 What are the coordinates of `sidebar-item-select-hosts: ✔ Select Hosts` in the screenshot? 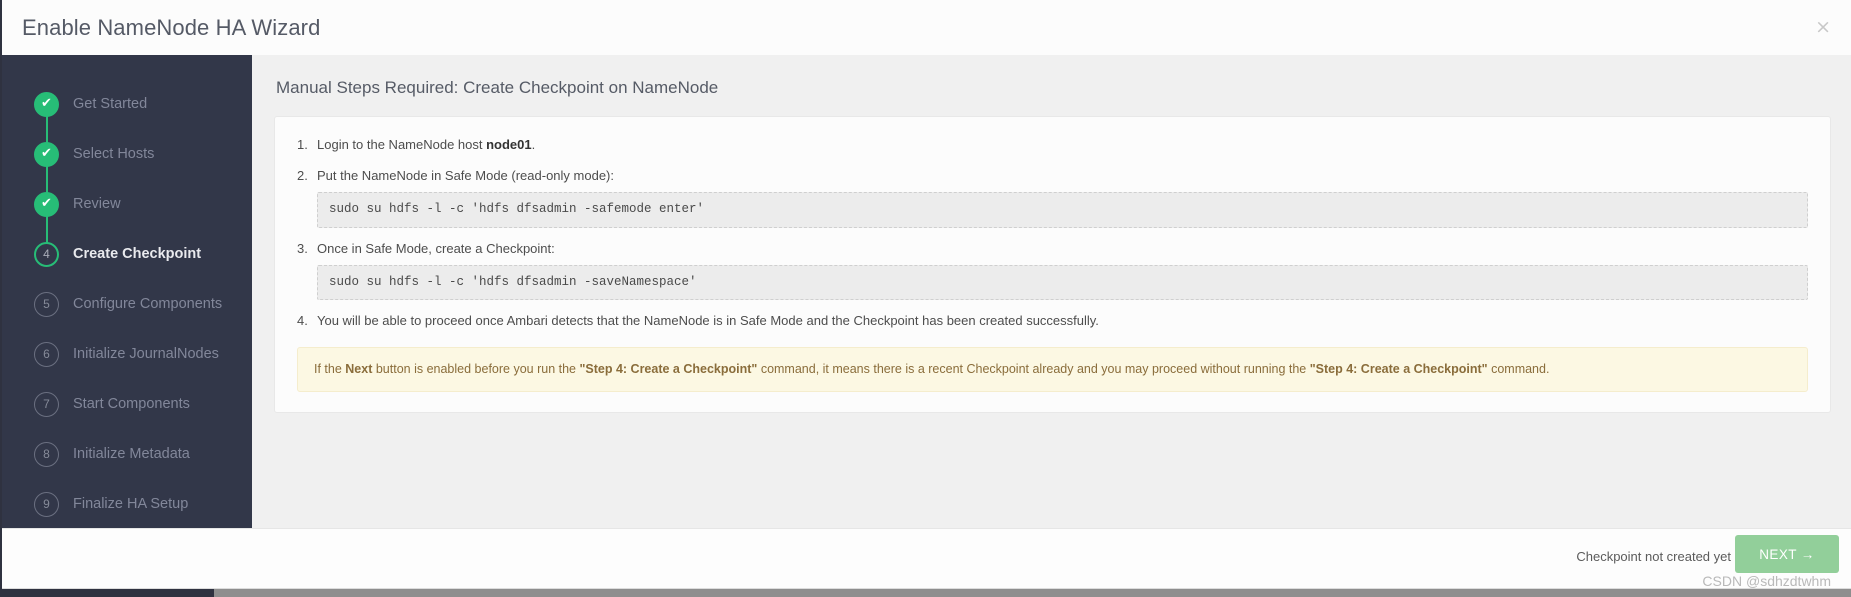 It's located at (127, 154).